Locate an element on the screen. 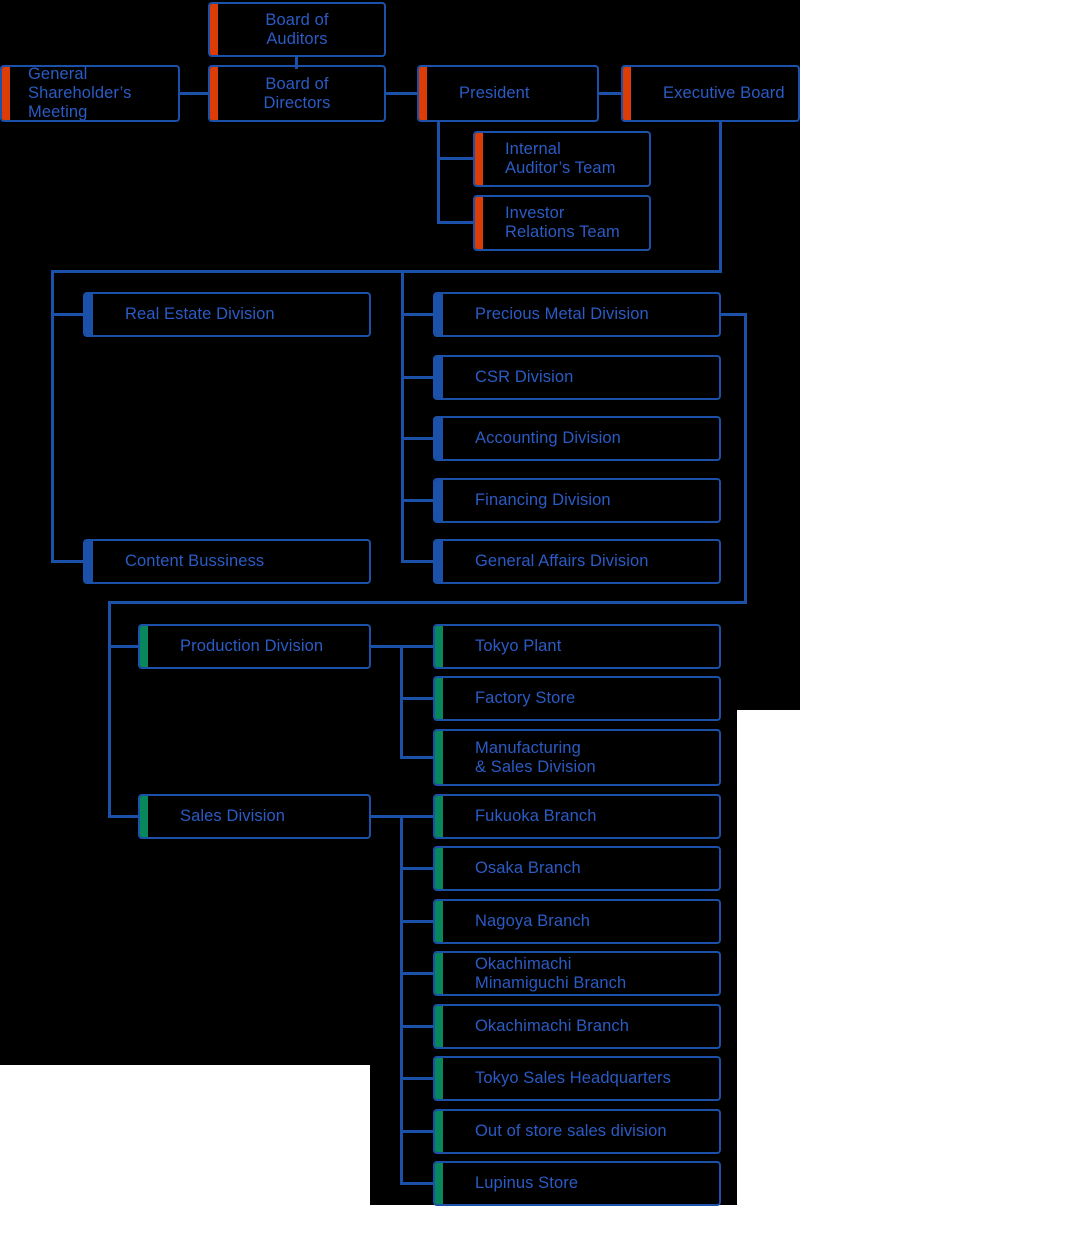  connector-ops-production is located at coordinates (124, 646).